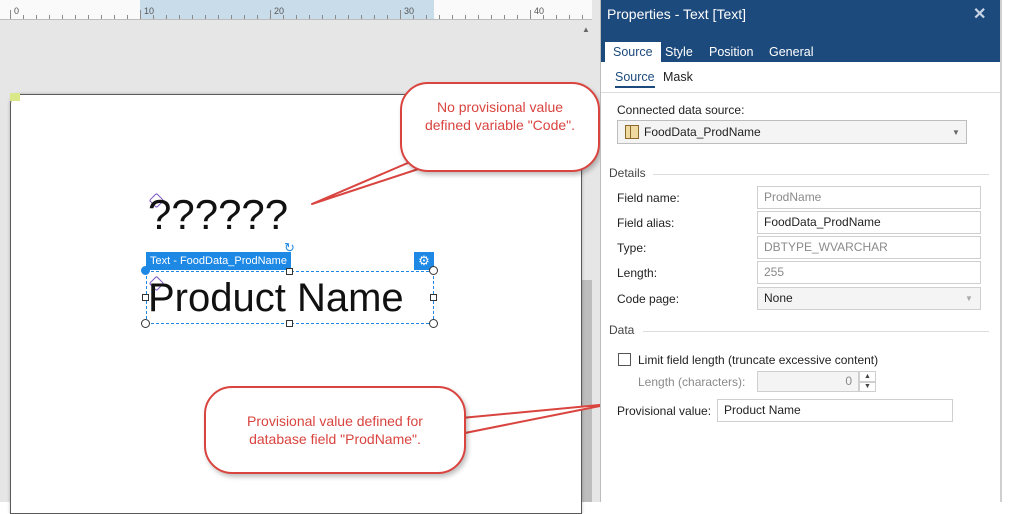  What do you see at coordinates (1015, 251) in the screenshot?
I see `background-margin` at bounding box center [1015, 251].